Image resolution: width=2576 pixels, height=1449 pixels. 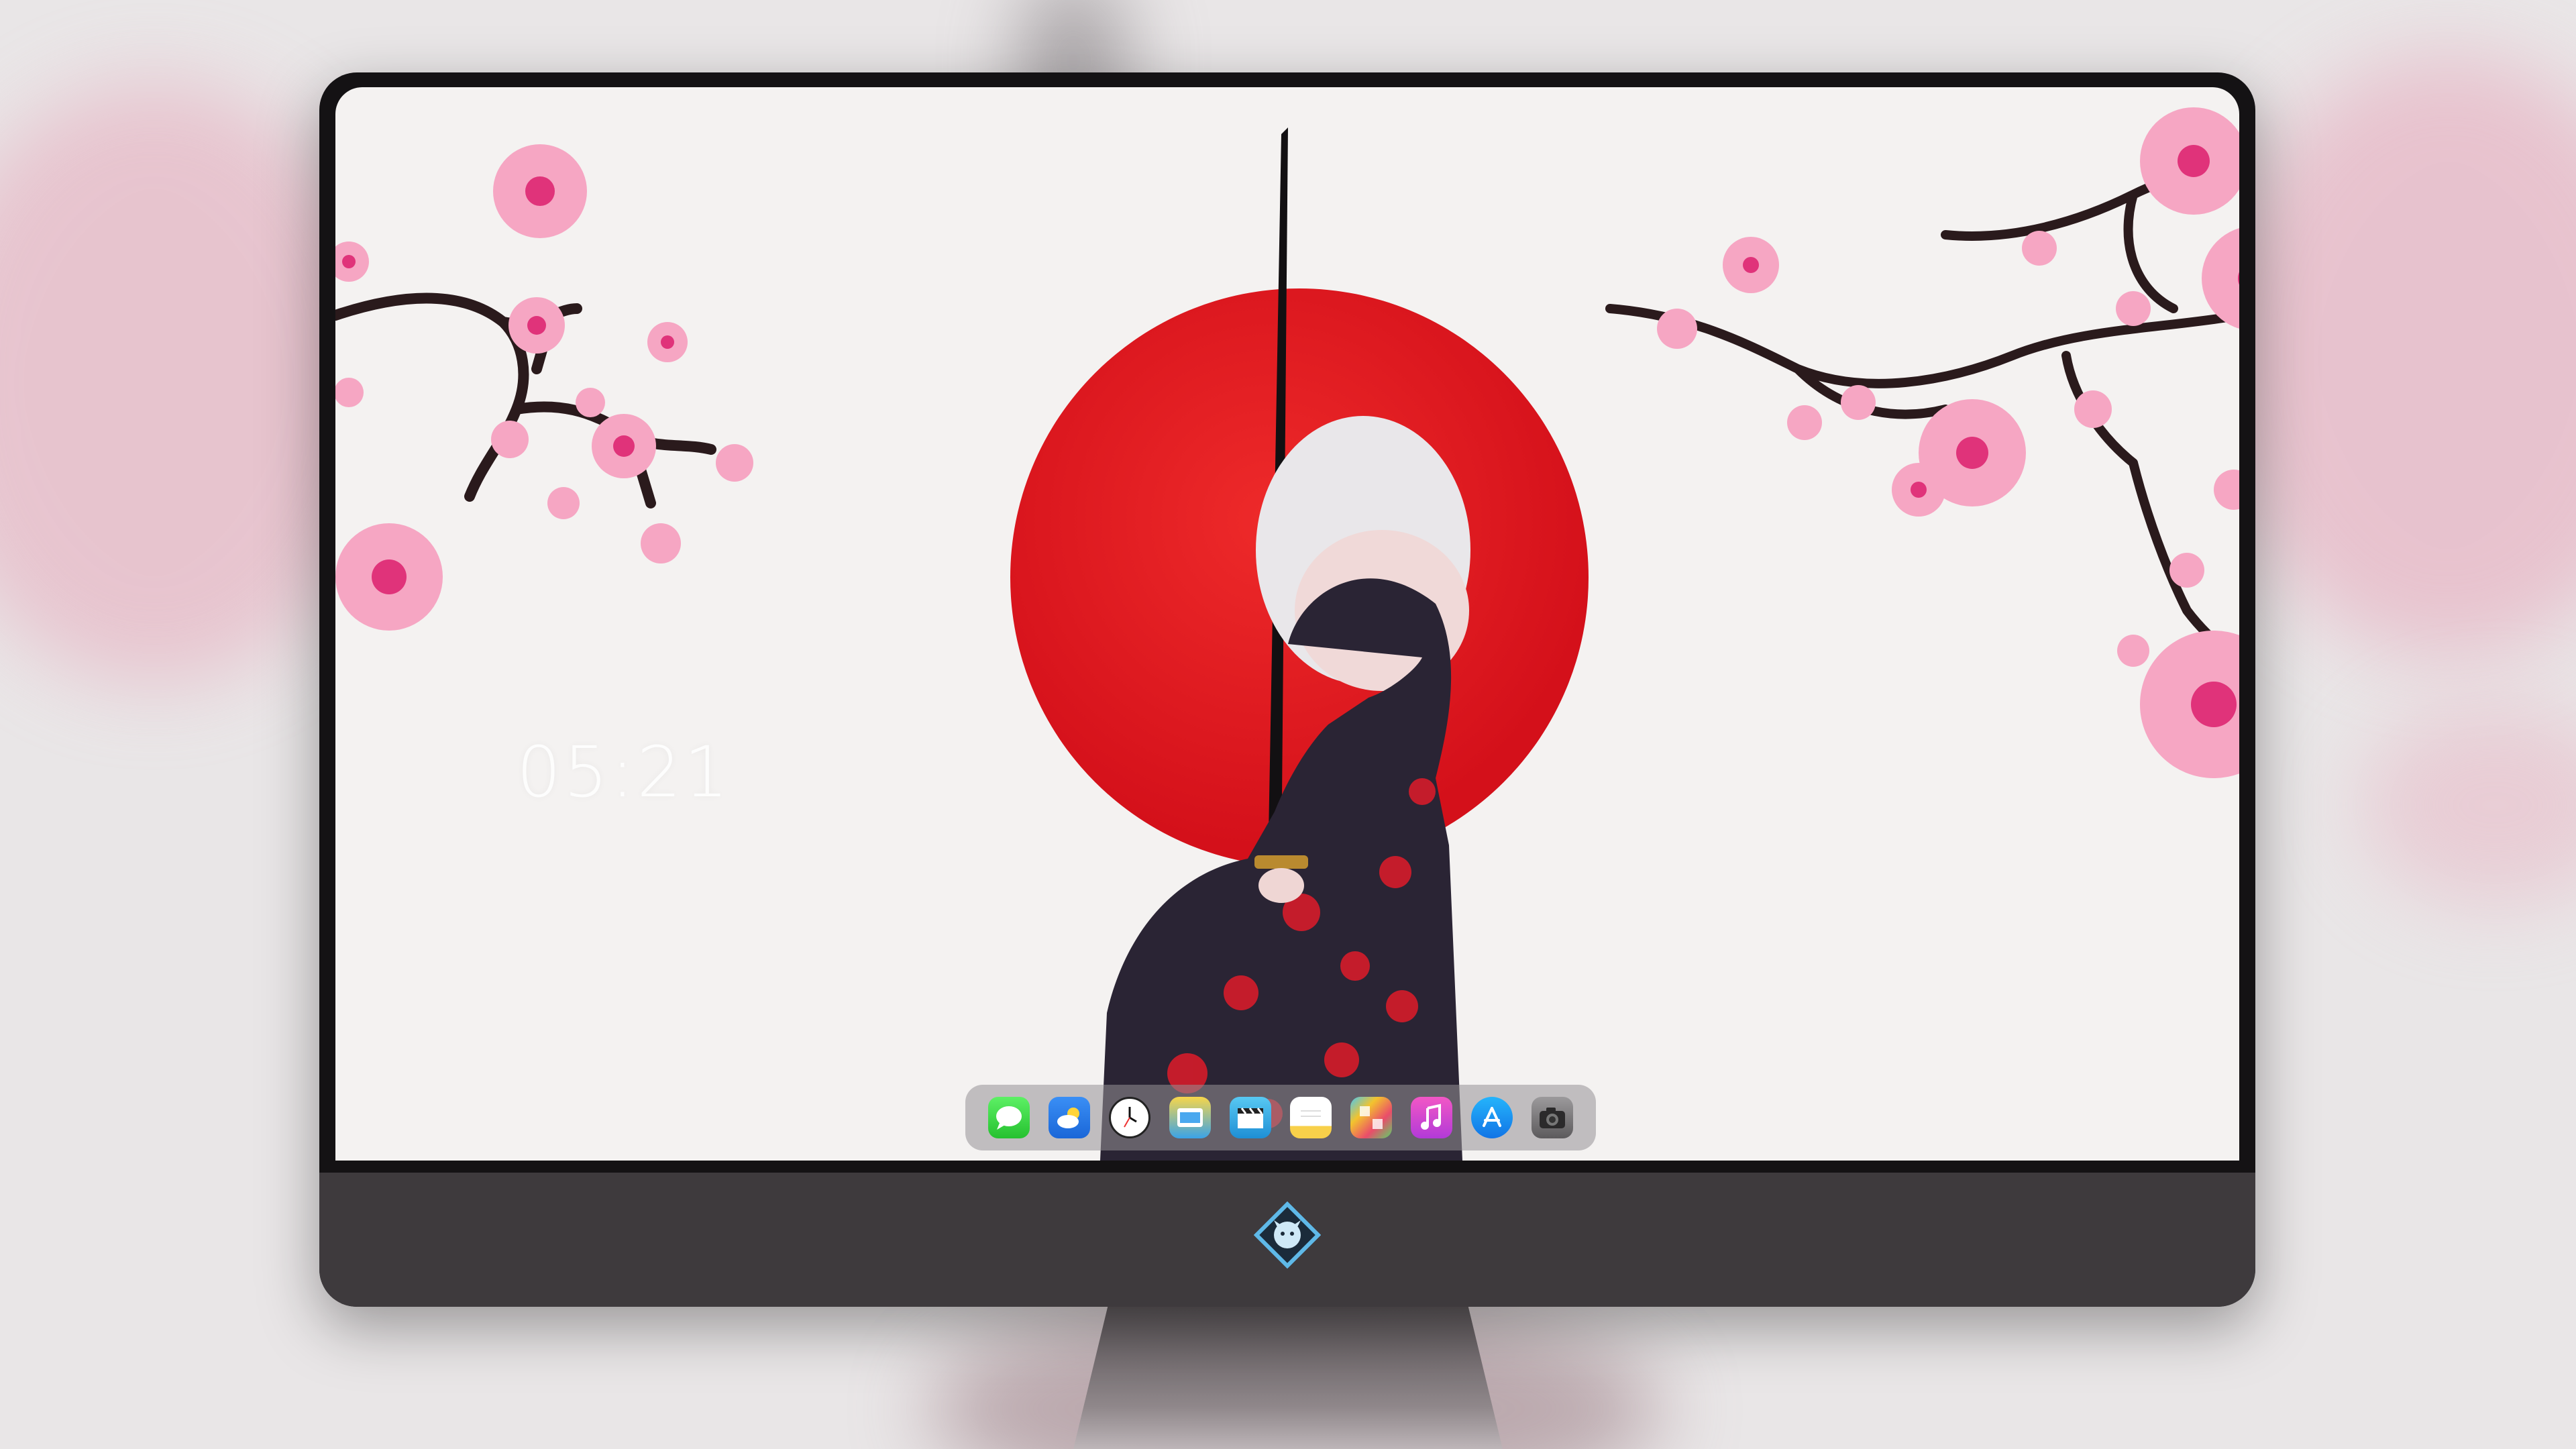 What do you see at coordinates (2395, 355) in the screenshot?
I see `background-blossom-blur-right` at bounding box center [2395, 355].